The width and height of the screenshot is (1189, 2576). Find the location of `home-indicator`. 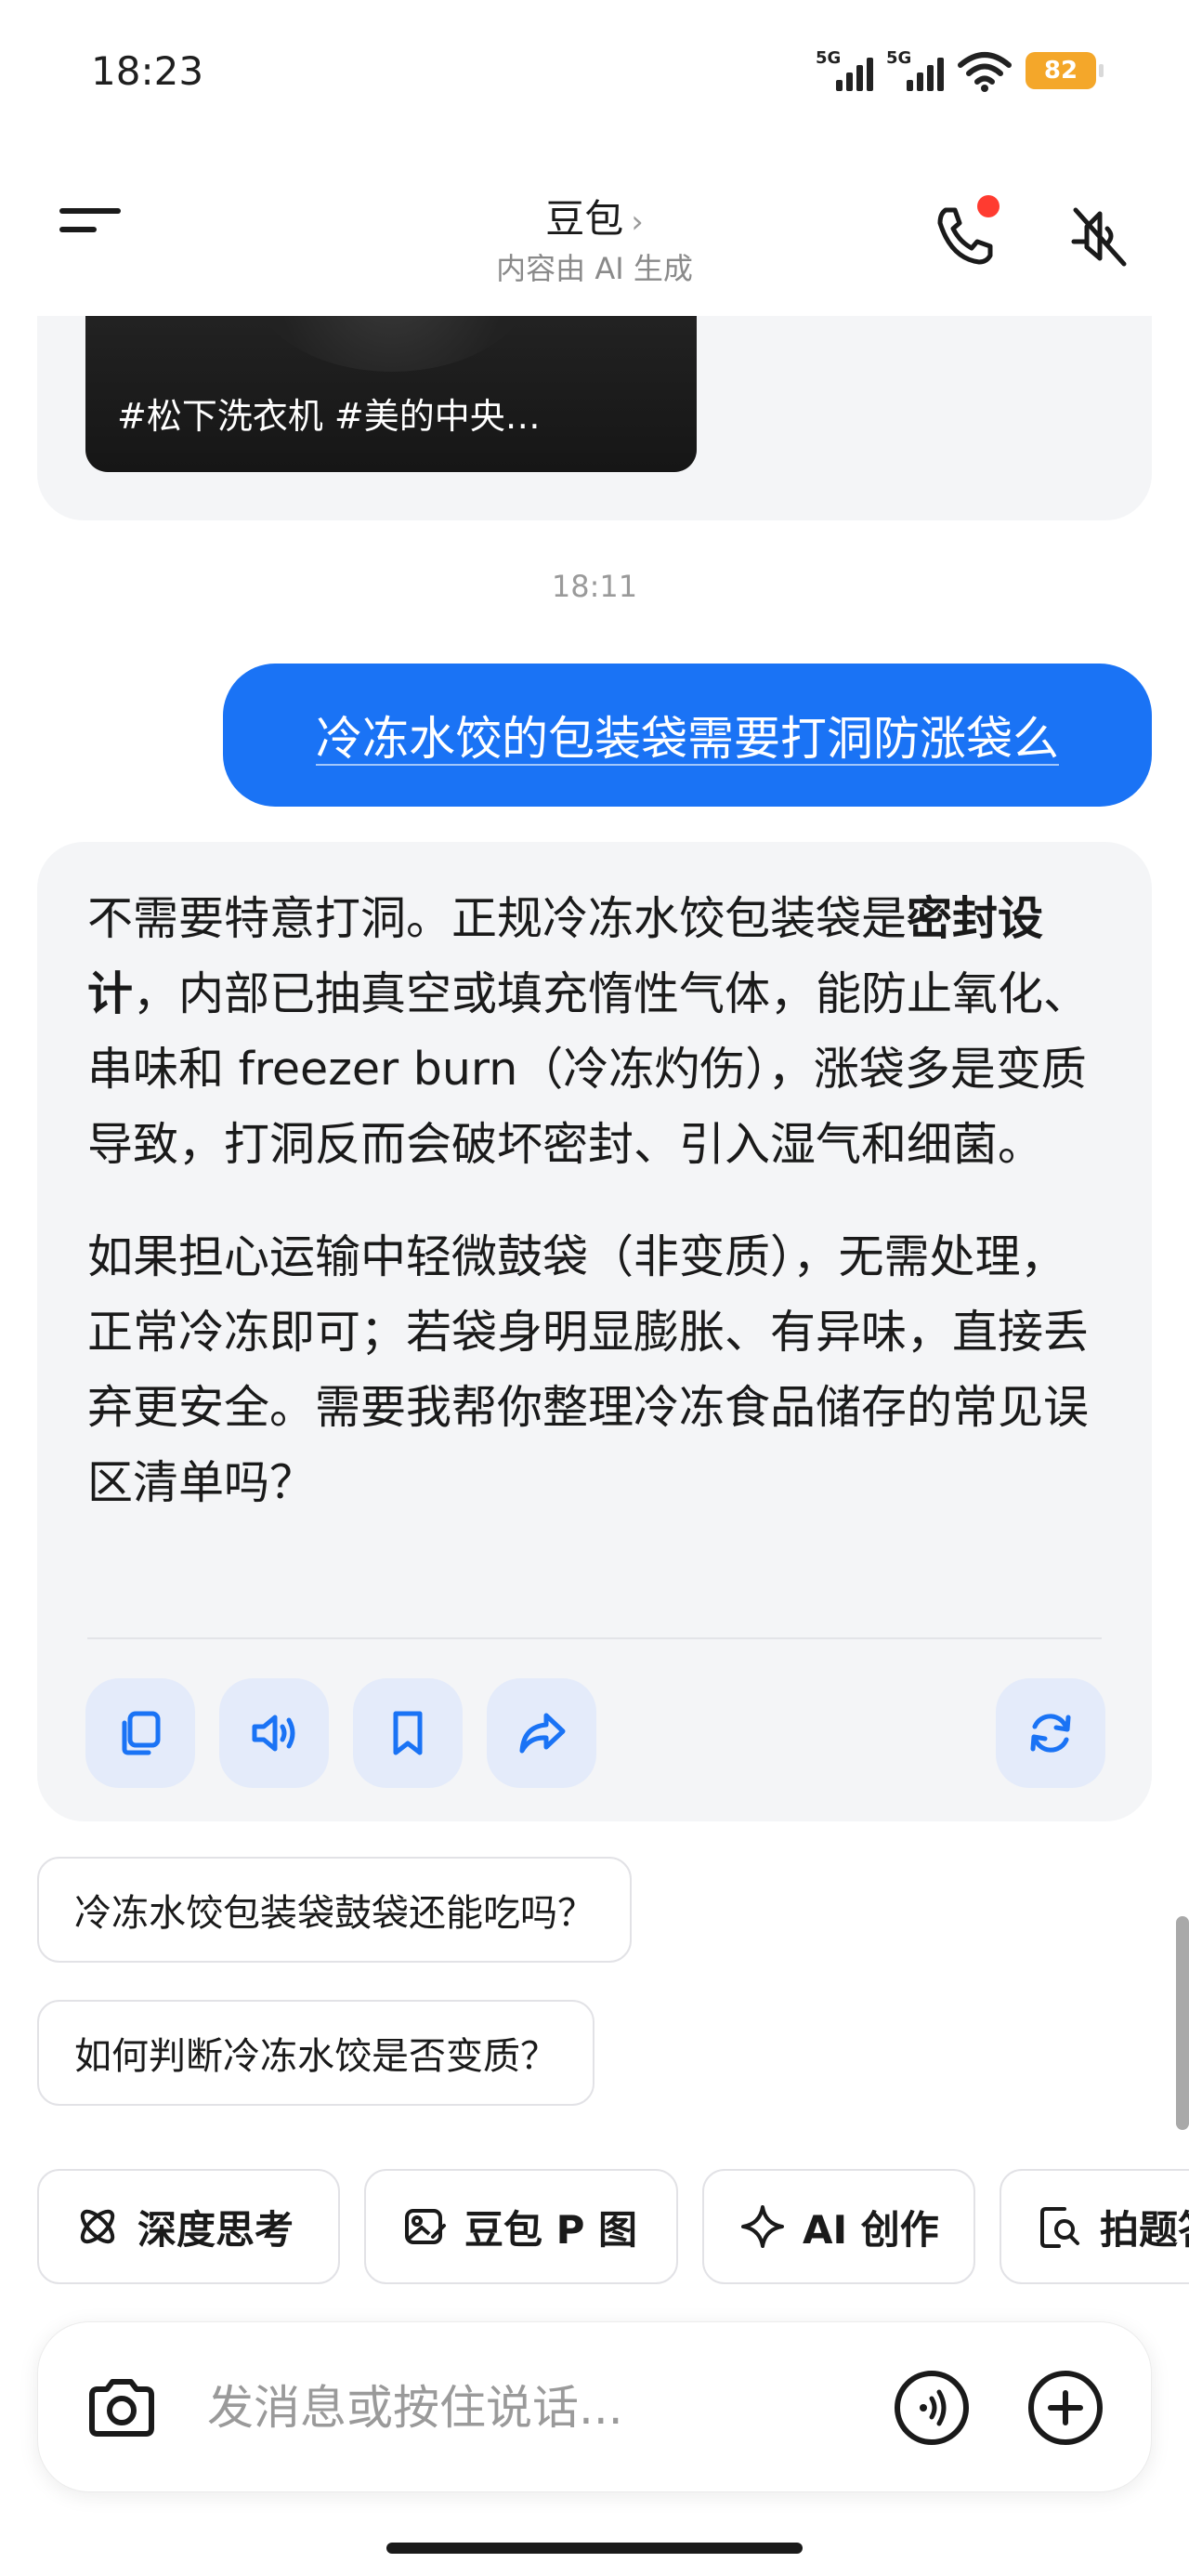

home-indicator is located at coordinates (594, 2548).